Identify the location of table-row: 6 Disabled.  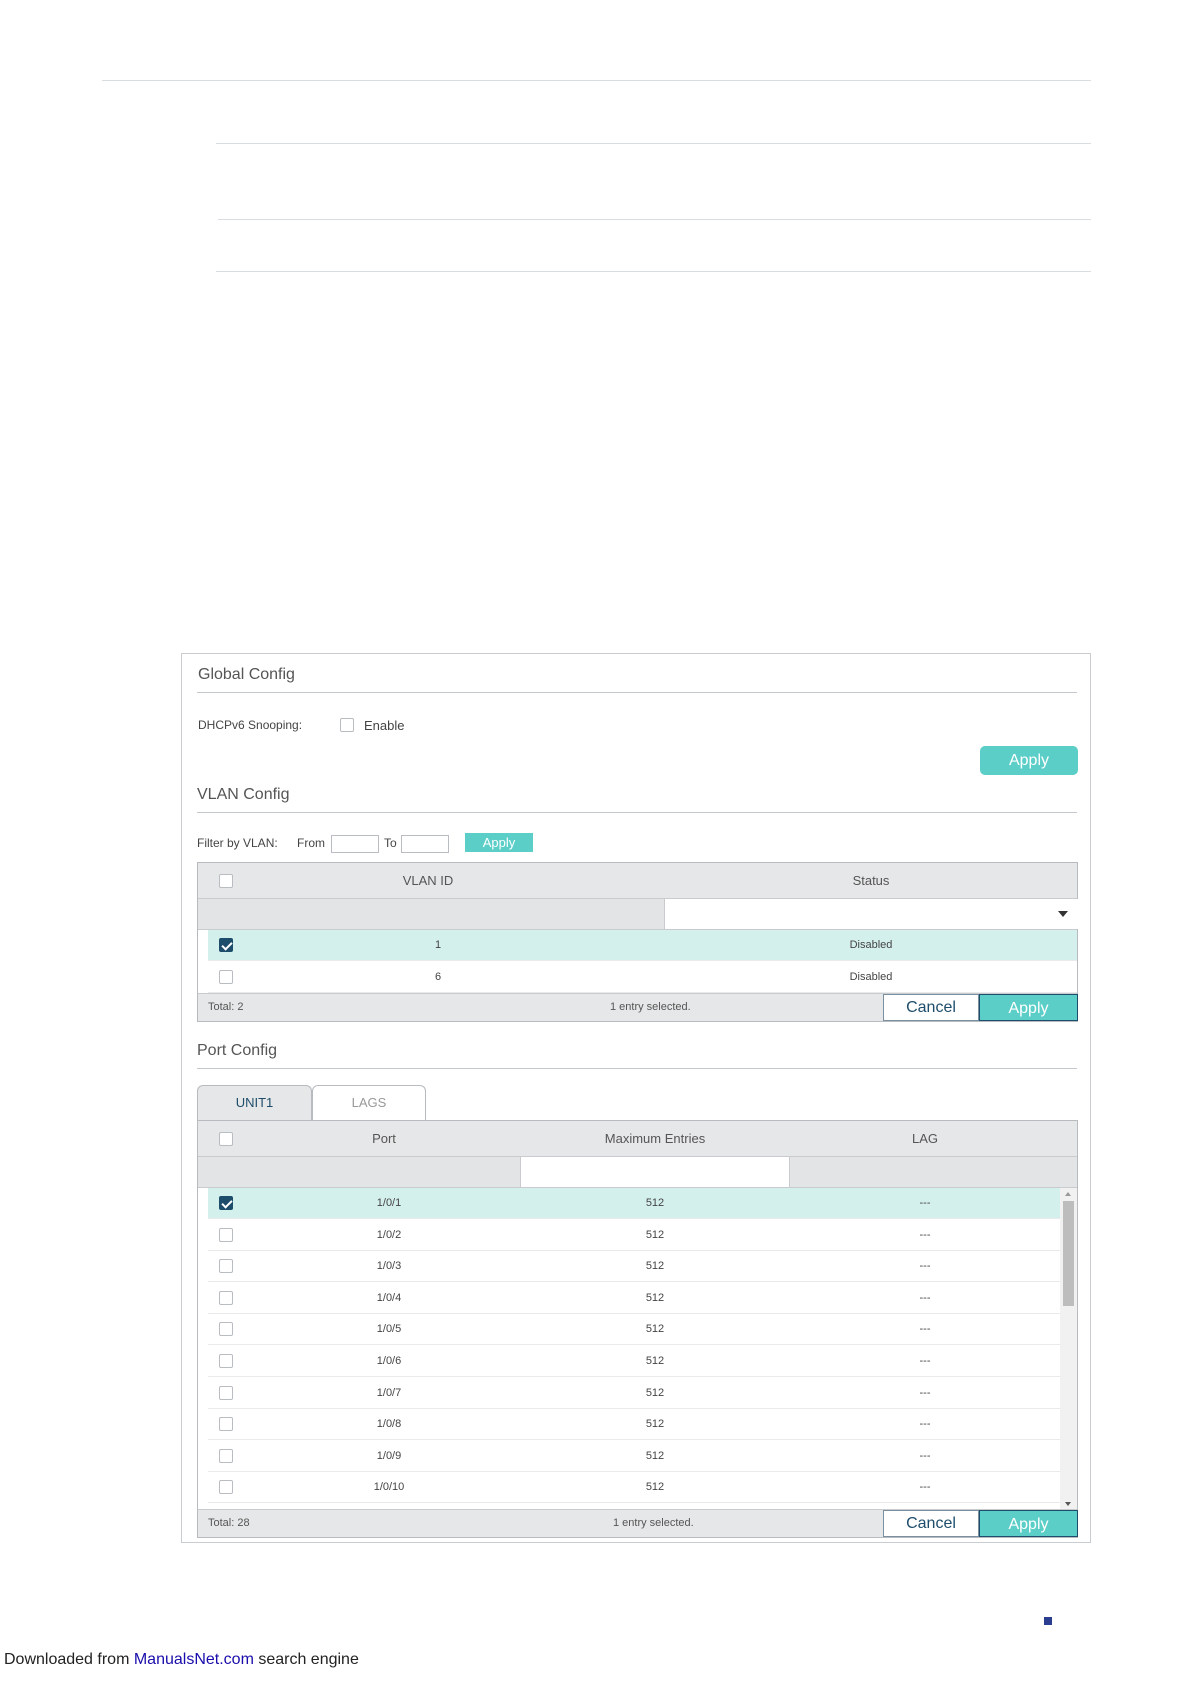
(642, 977).